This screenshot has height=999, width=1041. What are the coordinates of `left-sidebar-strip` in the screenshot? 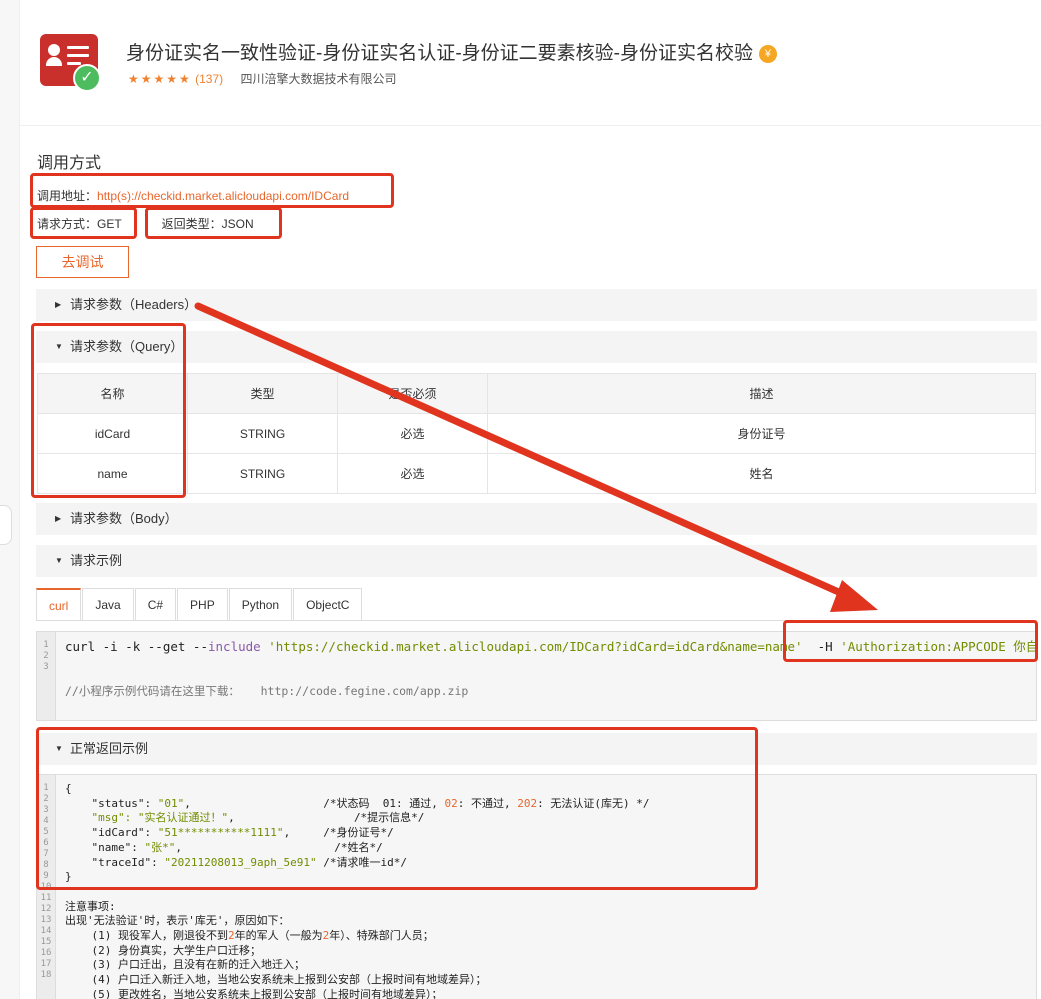 It's located at (10, 499).